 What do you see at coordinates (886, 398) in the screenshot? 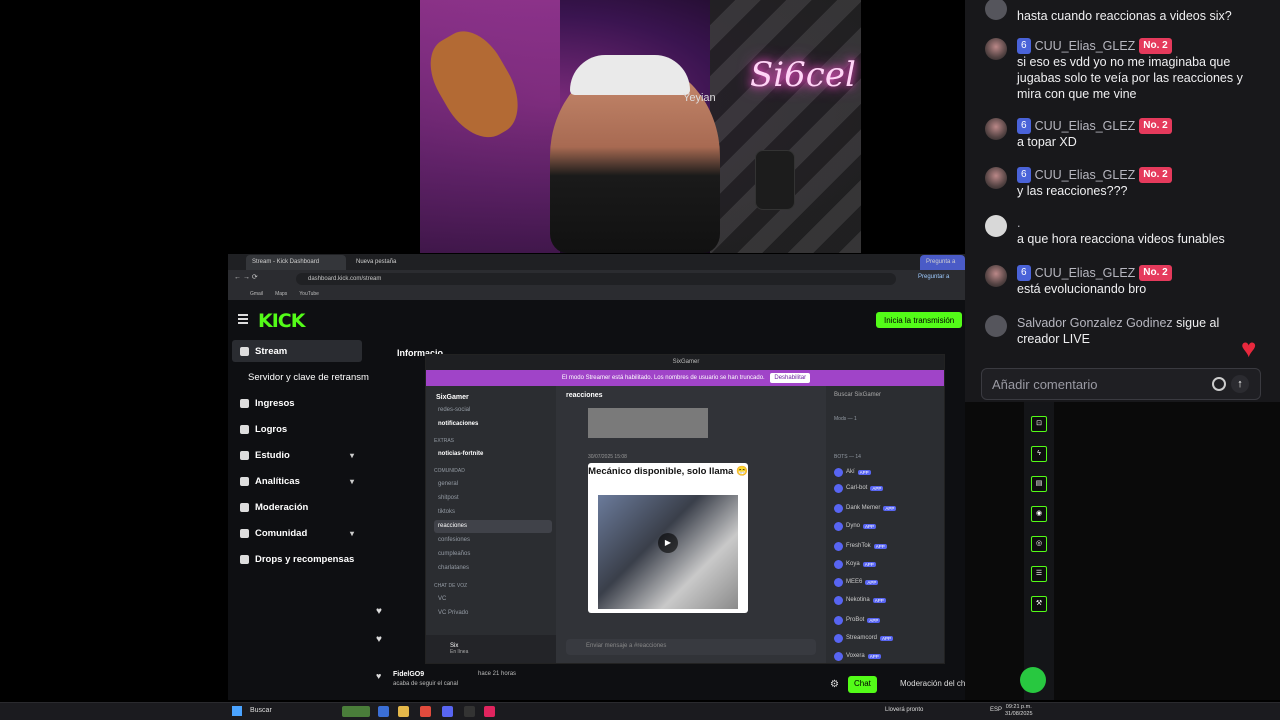
I see `search-input: Buscar SixGamer` at bounding box center [886, 398].